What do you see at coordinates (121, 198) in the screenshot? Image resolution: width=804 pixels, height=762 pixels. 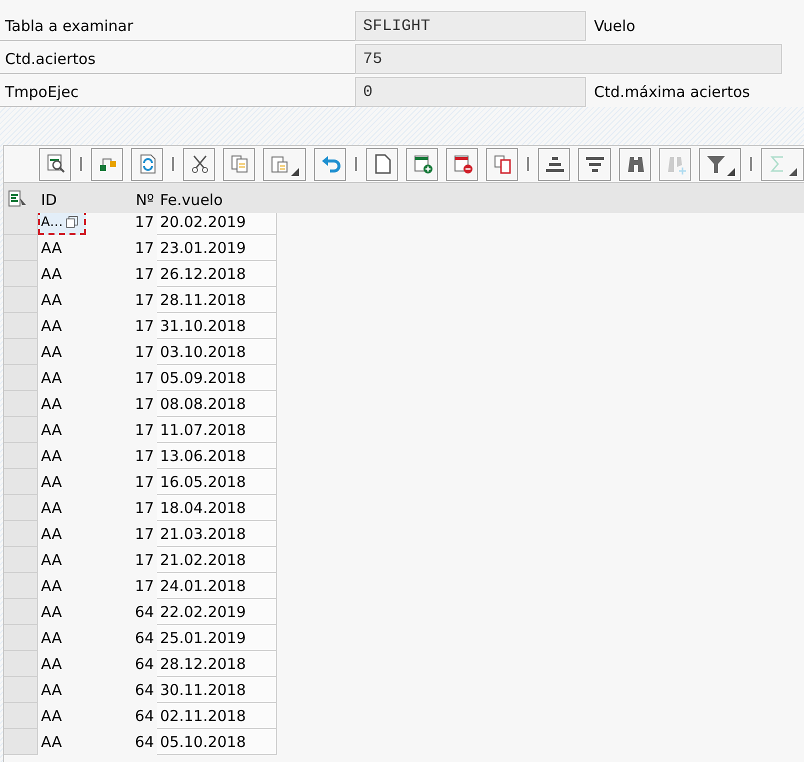 I see `column-header: Nº` at bounding box center [121, 198].